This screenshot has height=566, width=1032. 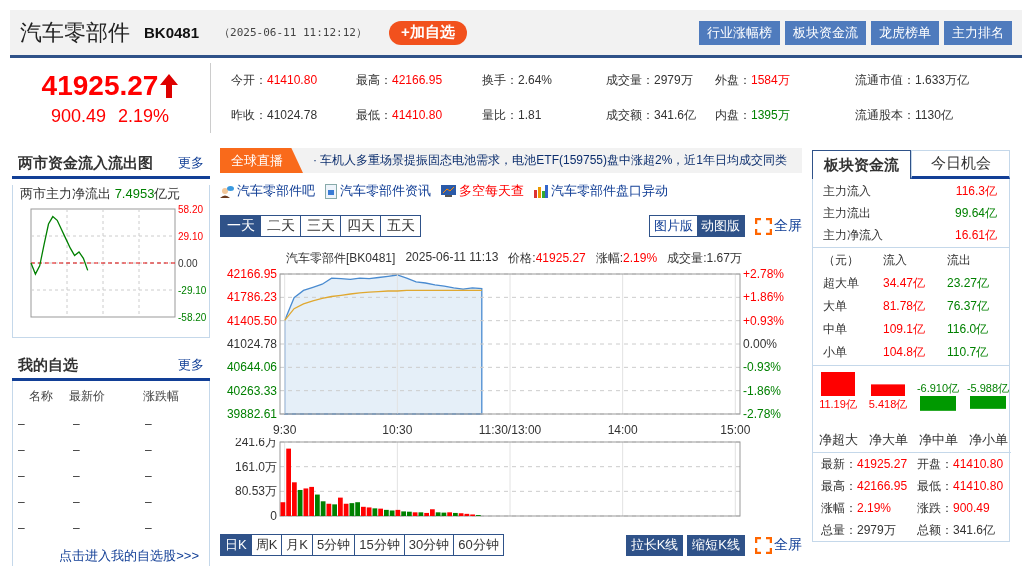 I want to click on up-arrow-icon, so click(x=169, y=85).